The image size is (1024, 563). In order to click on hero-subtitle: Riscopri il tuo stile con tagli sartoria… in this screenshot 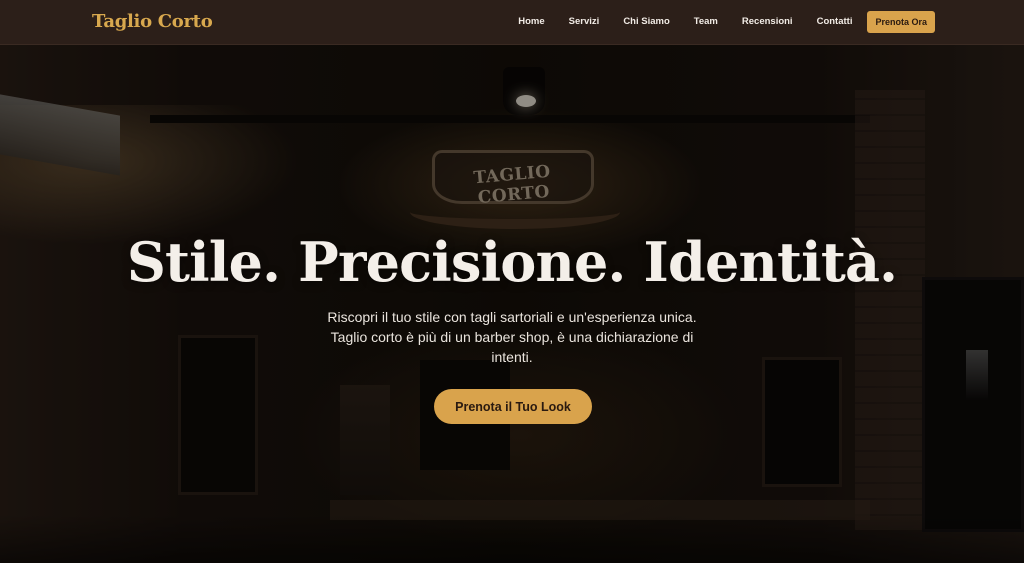, I will do `click(512, 337)`.